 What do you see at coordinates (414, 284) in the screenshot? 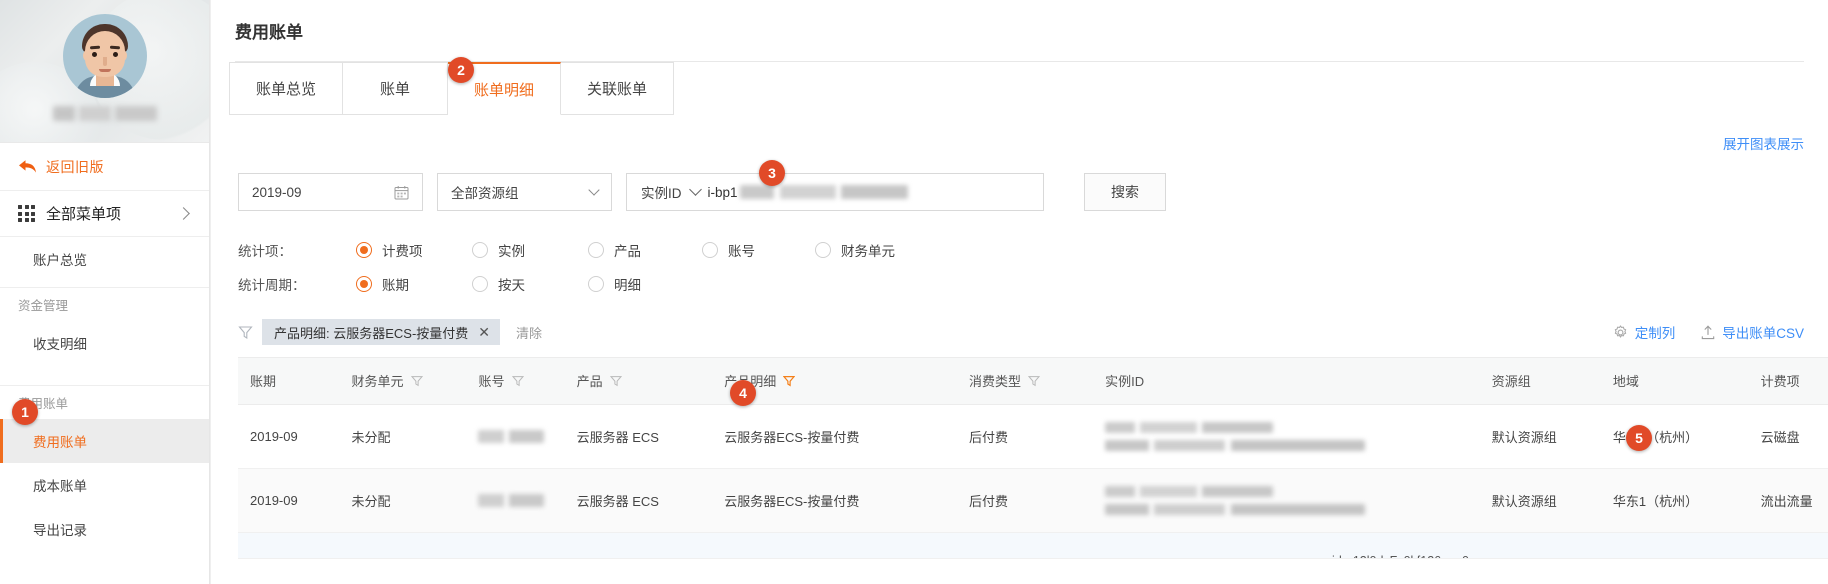
I see `radio-stat-period-0: 账期` at bounding box center [414, 284].